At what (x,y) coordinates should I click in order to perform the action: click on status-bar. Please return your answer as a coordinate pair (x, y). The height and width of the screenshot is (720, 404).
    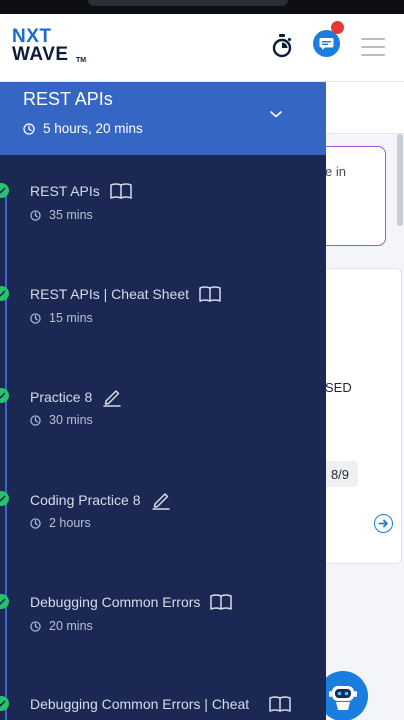
    Looking at the image, I should click on (202, 7).